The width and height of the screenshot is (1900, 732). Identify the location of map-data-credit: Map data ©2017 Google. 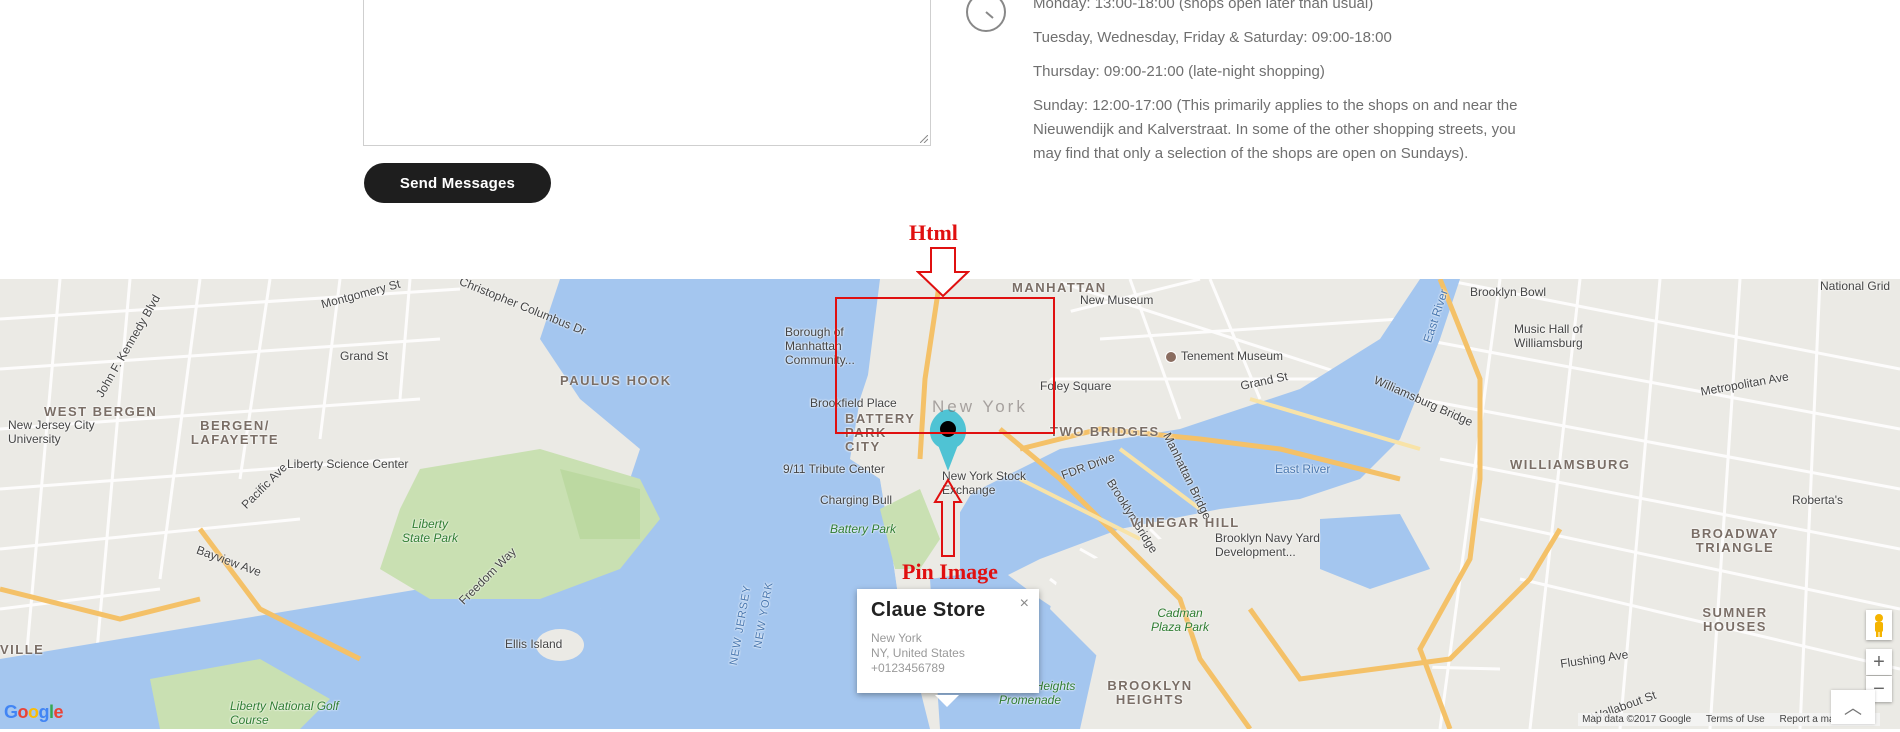
(1637, 719).